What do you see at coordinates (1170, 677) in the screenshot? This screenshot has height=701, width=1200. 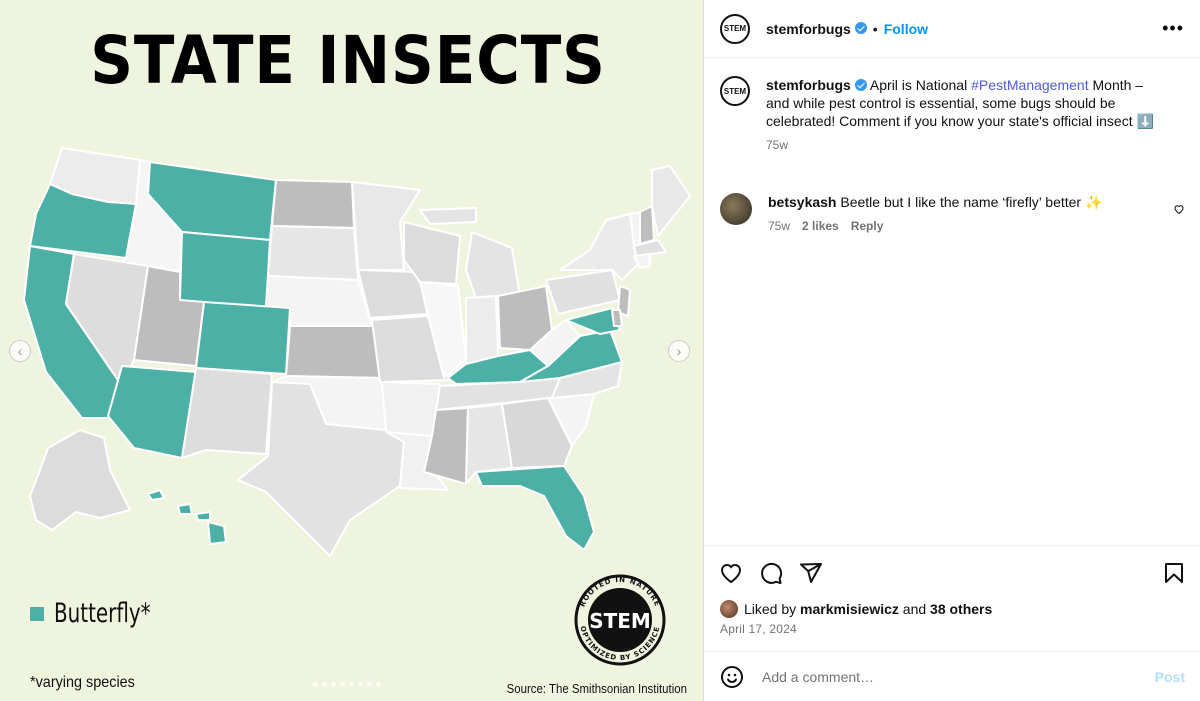 I see `post-comment-button: Post` at bounding box center [1170, 677].